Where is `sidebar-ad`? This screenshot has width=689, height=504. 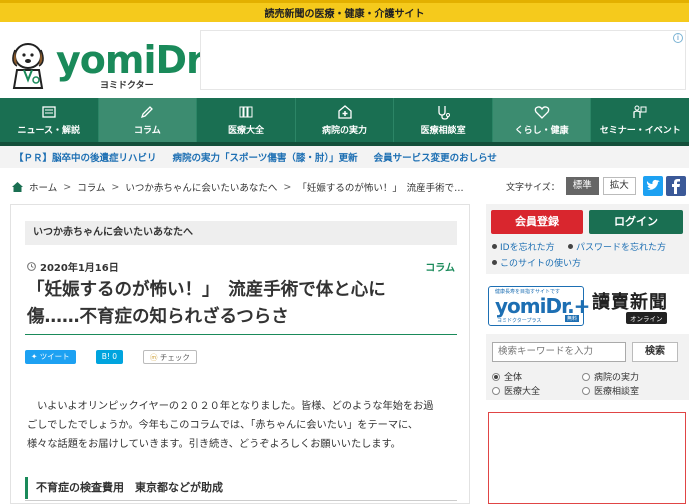 sidebar-ad is located at coordinates (587, 458).